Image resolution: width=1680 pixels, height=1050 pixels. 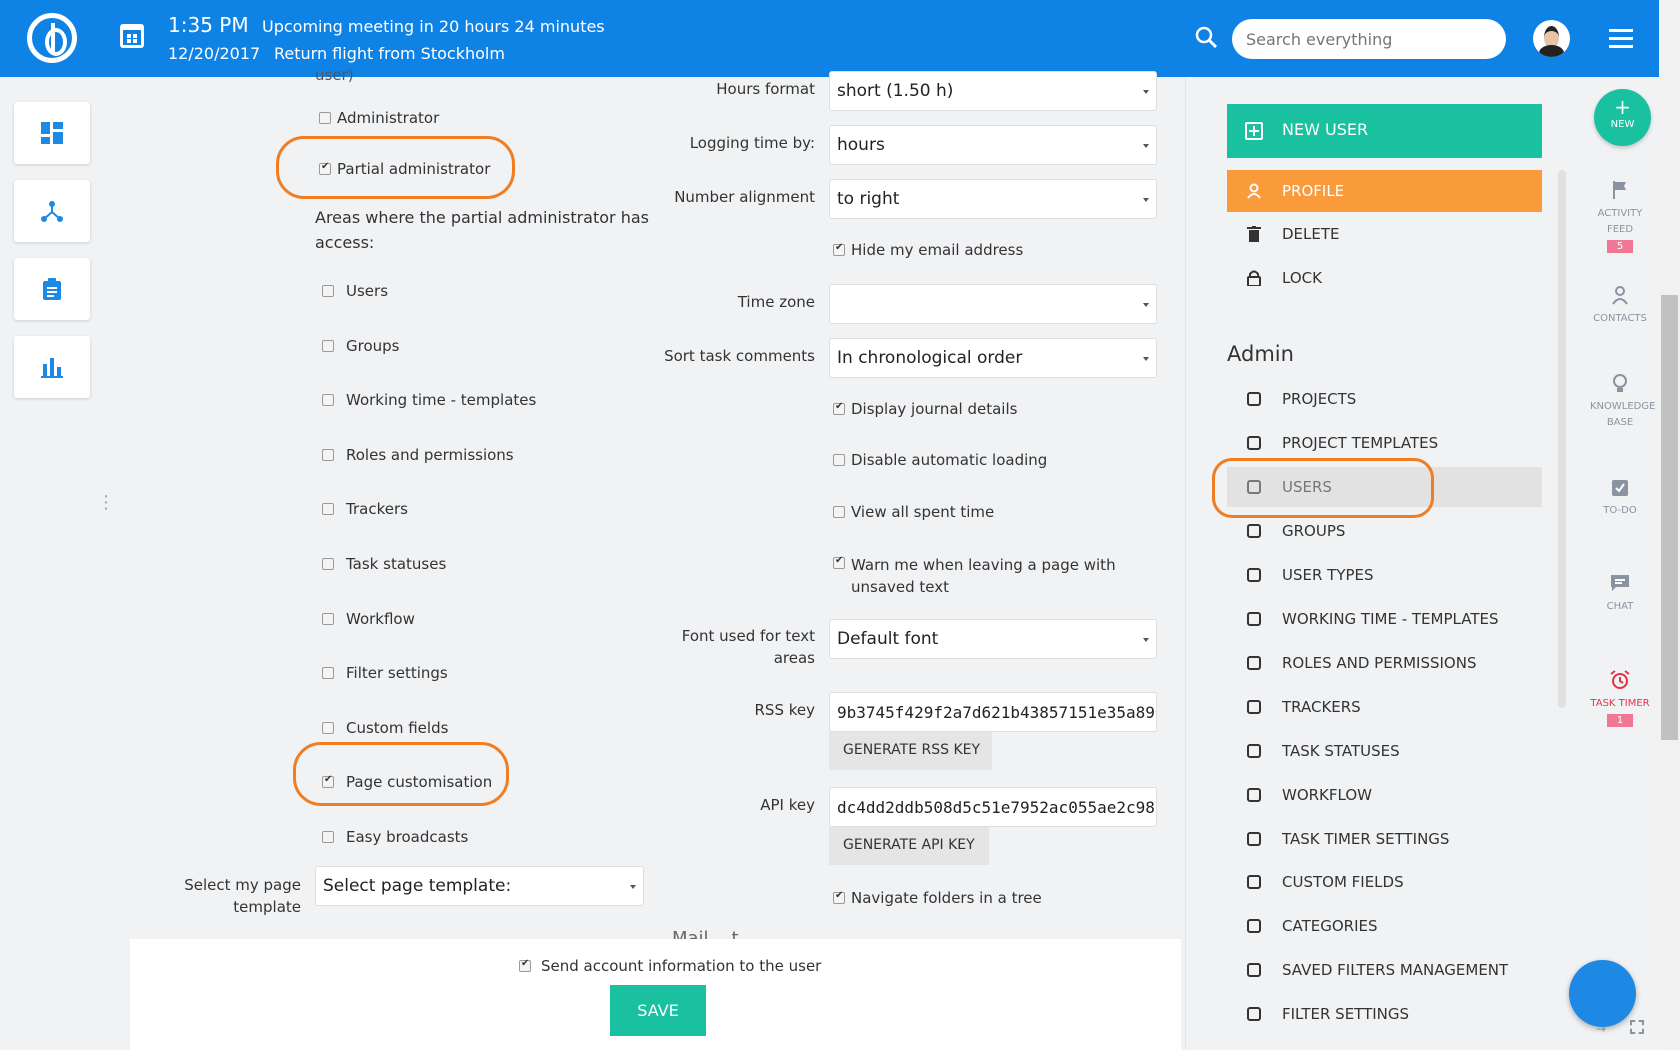 What do you see at coordinates (1620, 217) in the screenshot?
I see `activity-feed-item: ACTIVITY FEED 5` at bounding box center [1620, 217].